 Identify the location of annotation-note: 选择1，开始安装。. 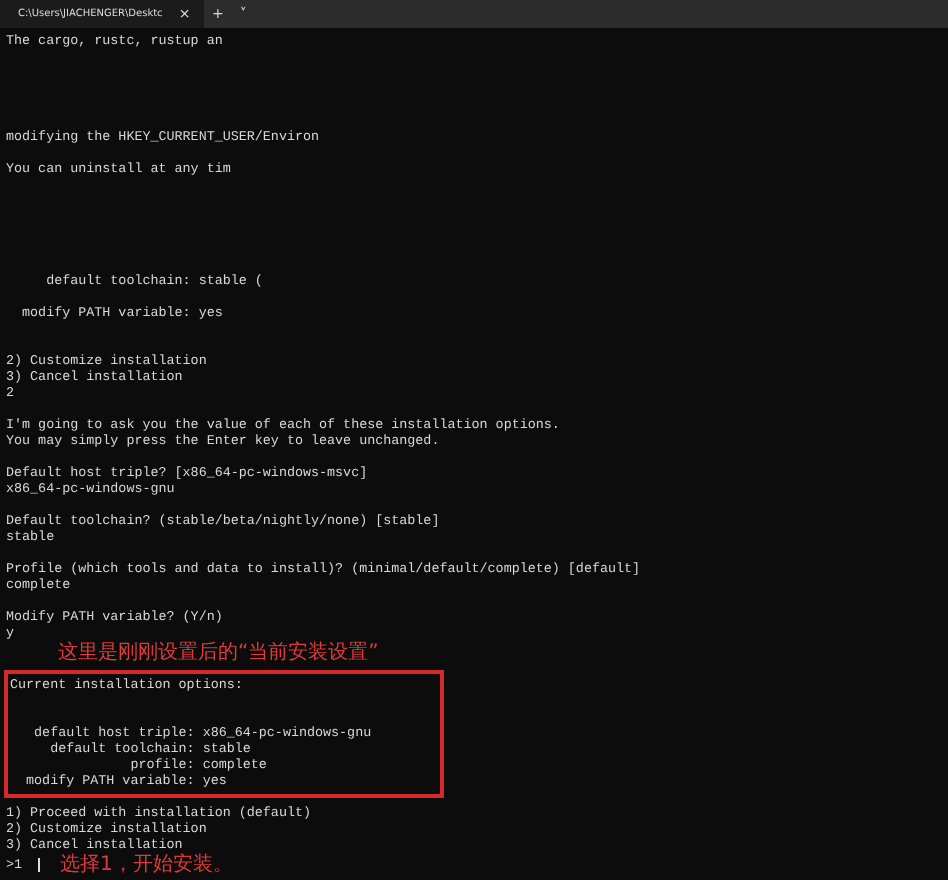
(145, 865).